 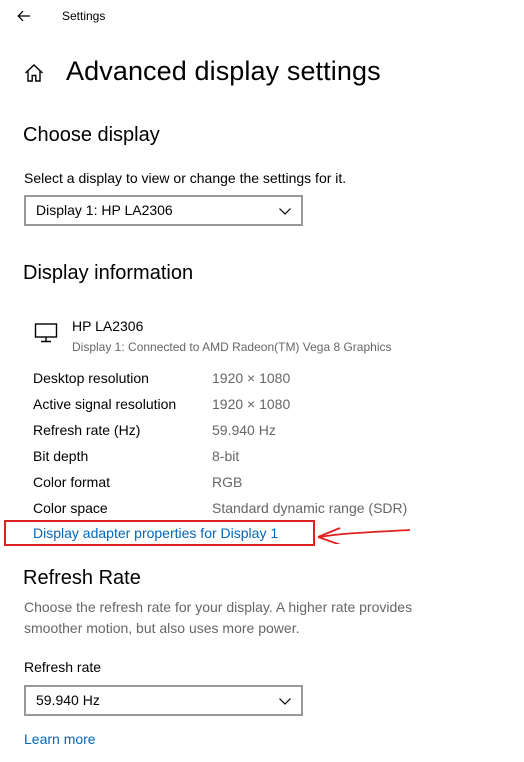 I want to click on display-adapter-properties-link: Display adapter properties for Display 1, so click(x=155, y=533).